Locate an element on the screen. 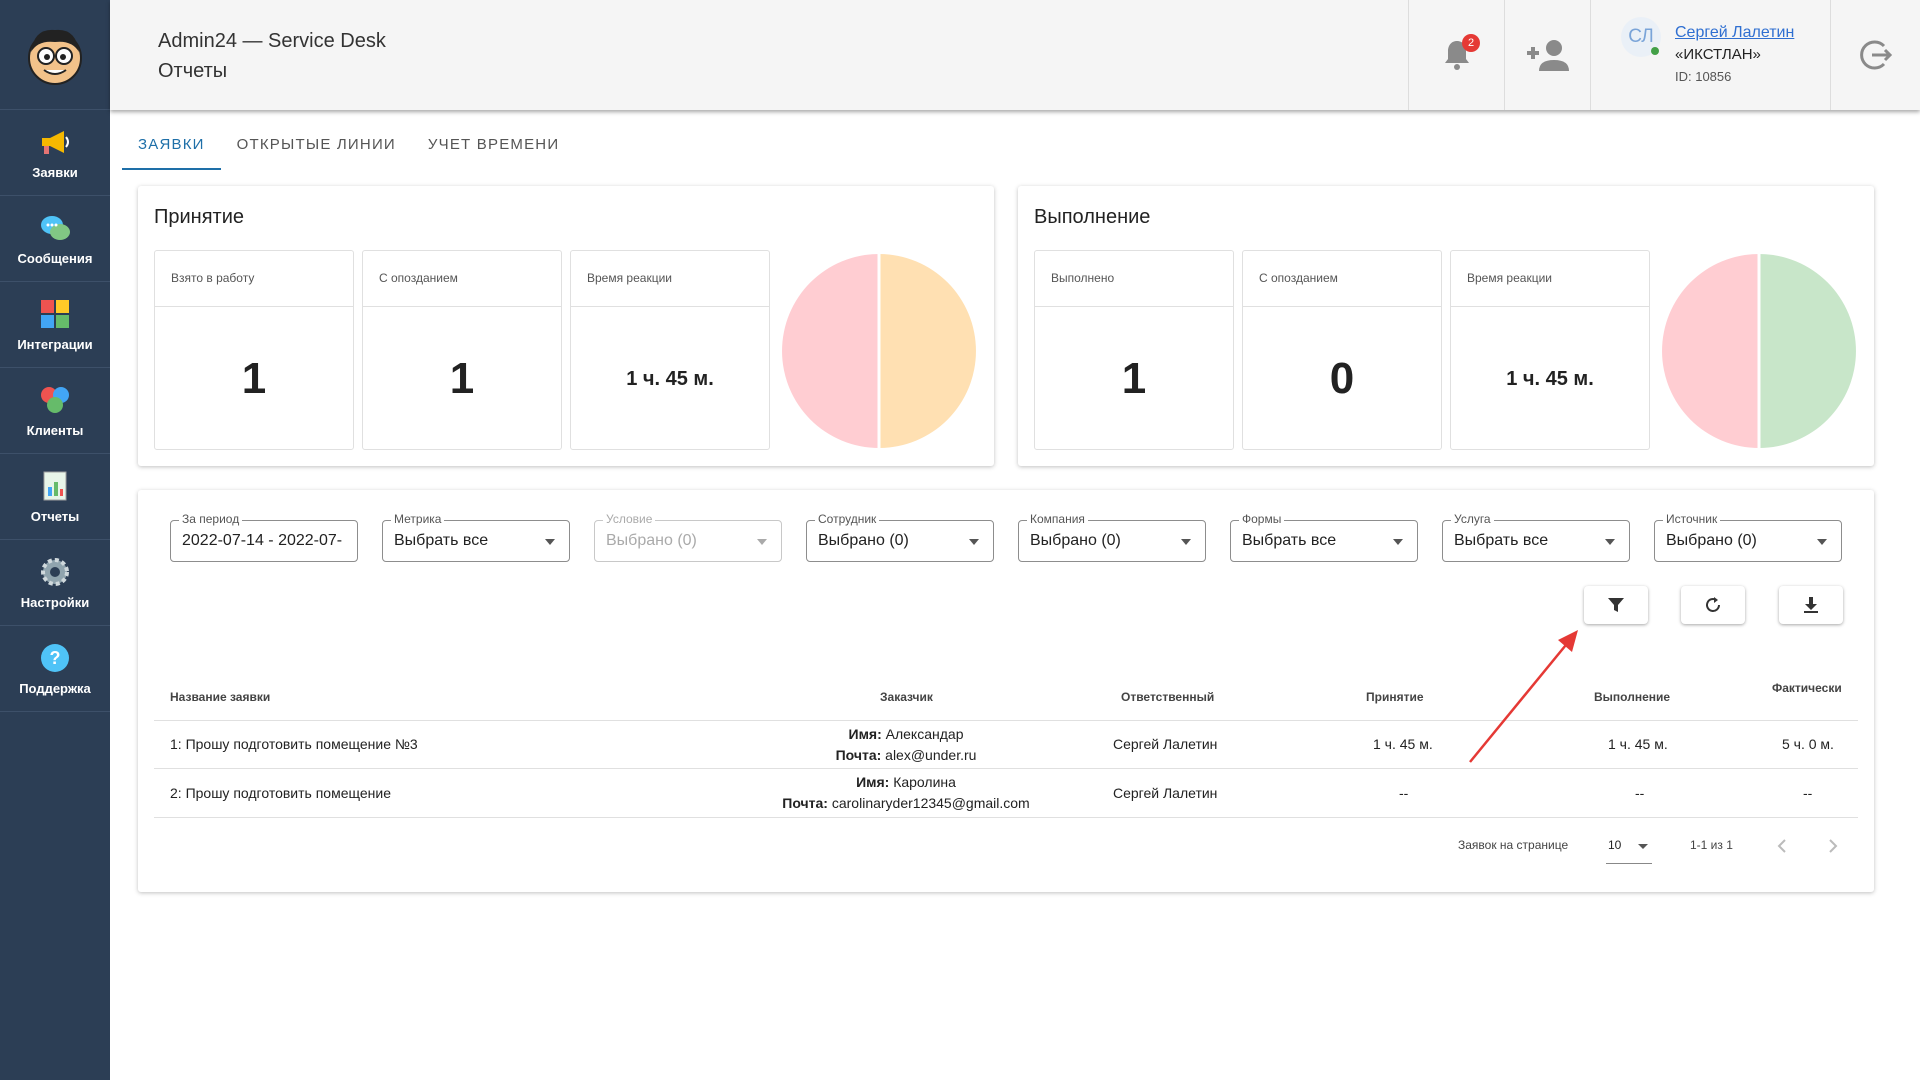 The width and height of the screenshot is (1920, 1080). gear-icon is located at coordinates (55, 572).